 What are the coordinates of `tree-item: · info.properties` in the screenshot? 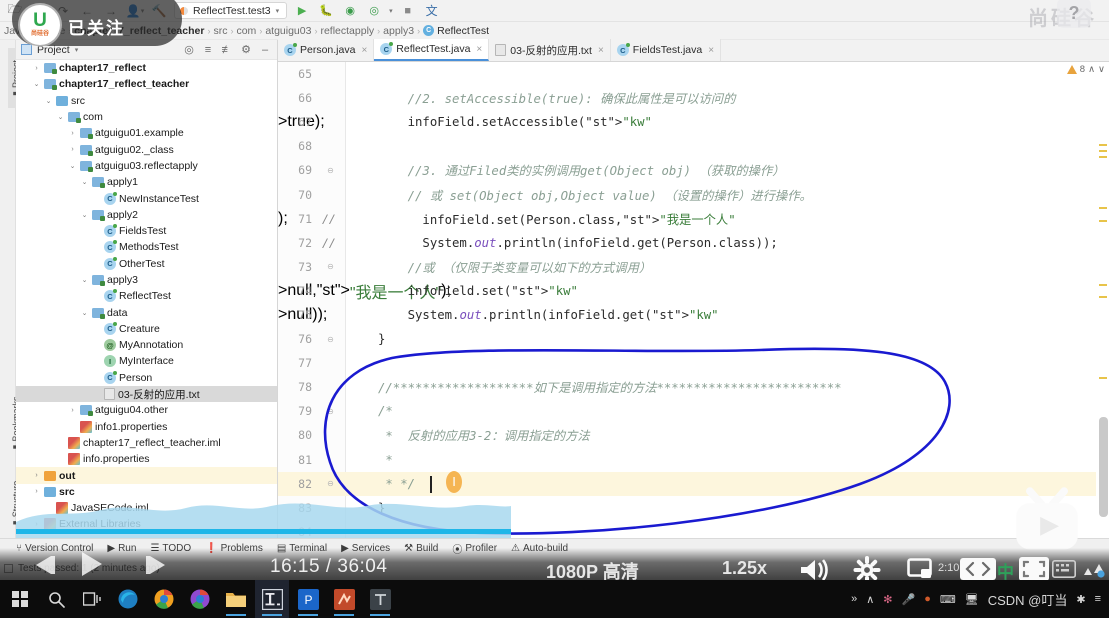 It's located at (146, 459).